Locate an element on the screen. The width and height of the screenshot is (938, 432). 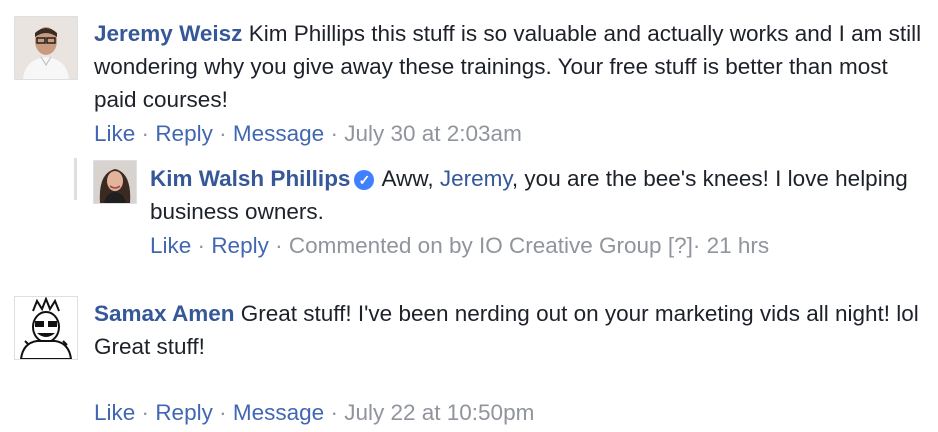
author-name: Jeremy Weisz is located at coordinates (168, 33).